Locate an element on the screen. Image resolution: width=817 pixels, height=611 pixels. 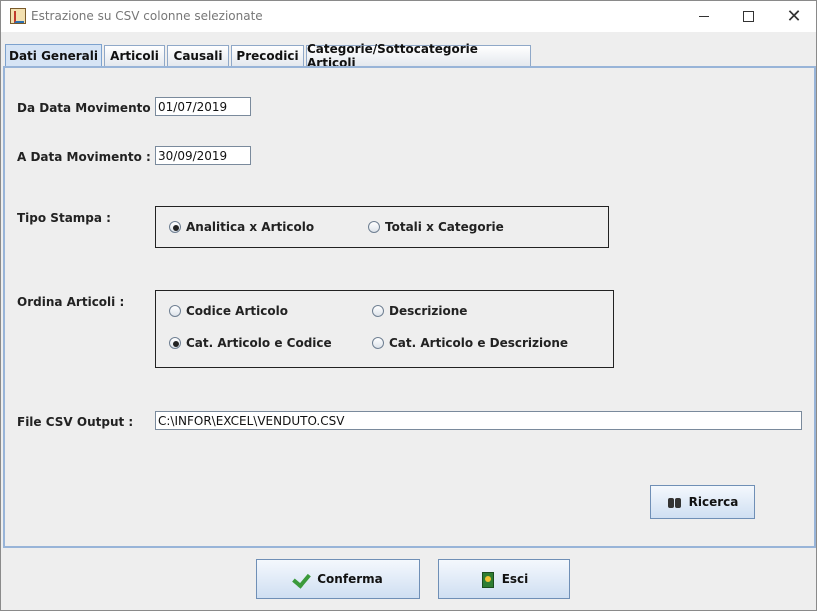
exit-door-icon is located at coordinates (488, 579).